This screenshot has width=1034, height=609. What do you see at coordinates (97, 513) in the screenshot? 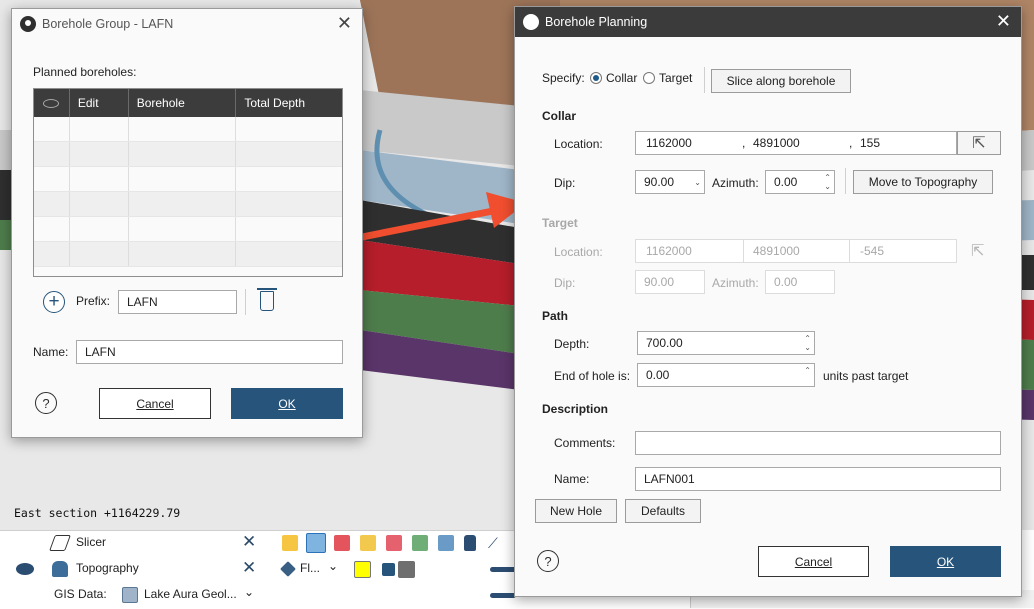
I see `section-label: East section +1164229.79` at bounding box center [97, 513].